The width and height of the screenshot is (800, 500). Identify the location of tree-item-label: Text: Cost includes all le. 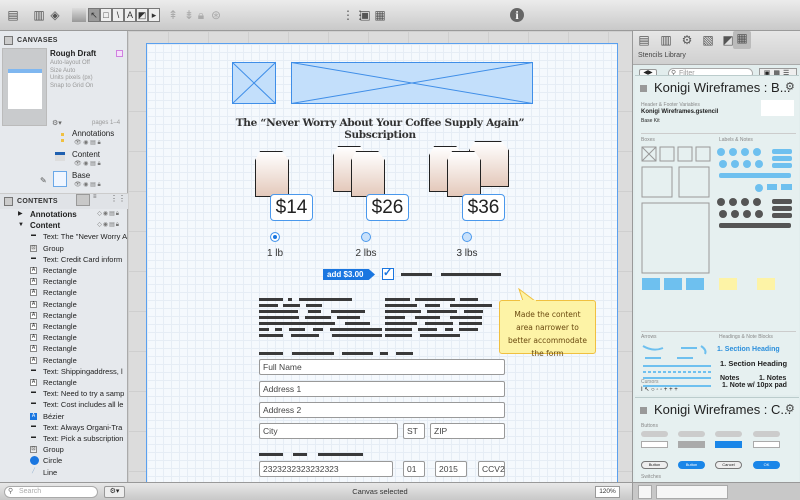
(83, 405).